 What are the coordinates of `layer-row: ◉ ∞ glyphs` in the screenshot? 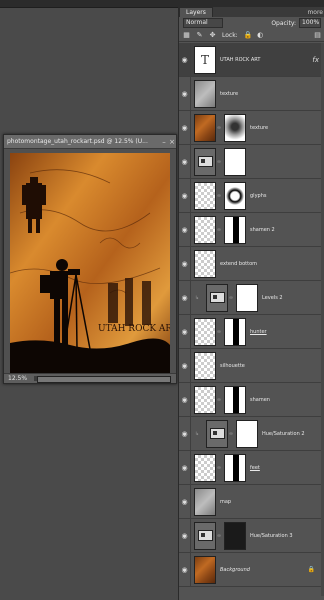 It's located at (251, 196).